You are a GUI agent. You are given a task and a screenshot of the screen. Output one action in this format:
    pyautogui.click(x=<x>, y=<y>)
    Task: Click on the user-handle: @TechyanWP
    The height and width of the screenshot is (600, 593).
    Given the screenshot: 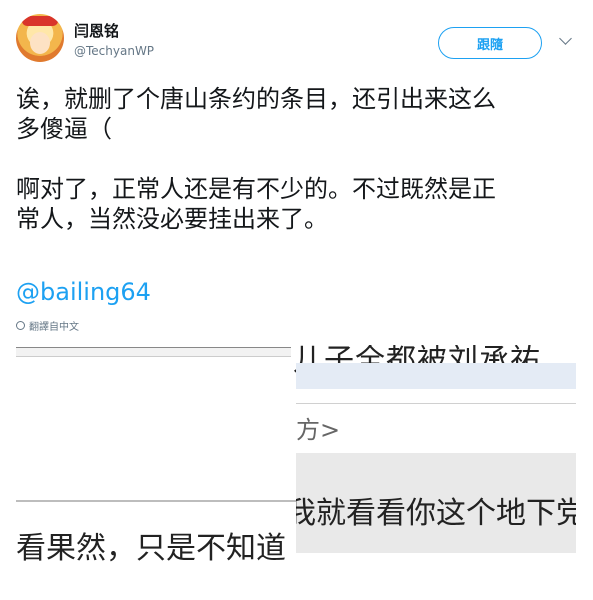 What is the action you would take?
    pyautogui.click(x=114, y=51)
    